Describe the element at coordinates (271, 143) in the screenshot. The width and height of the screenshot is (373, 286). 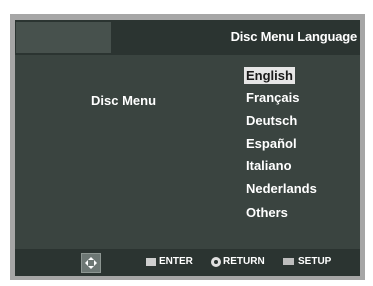
I see `language-item-espanol: Español` at that location.